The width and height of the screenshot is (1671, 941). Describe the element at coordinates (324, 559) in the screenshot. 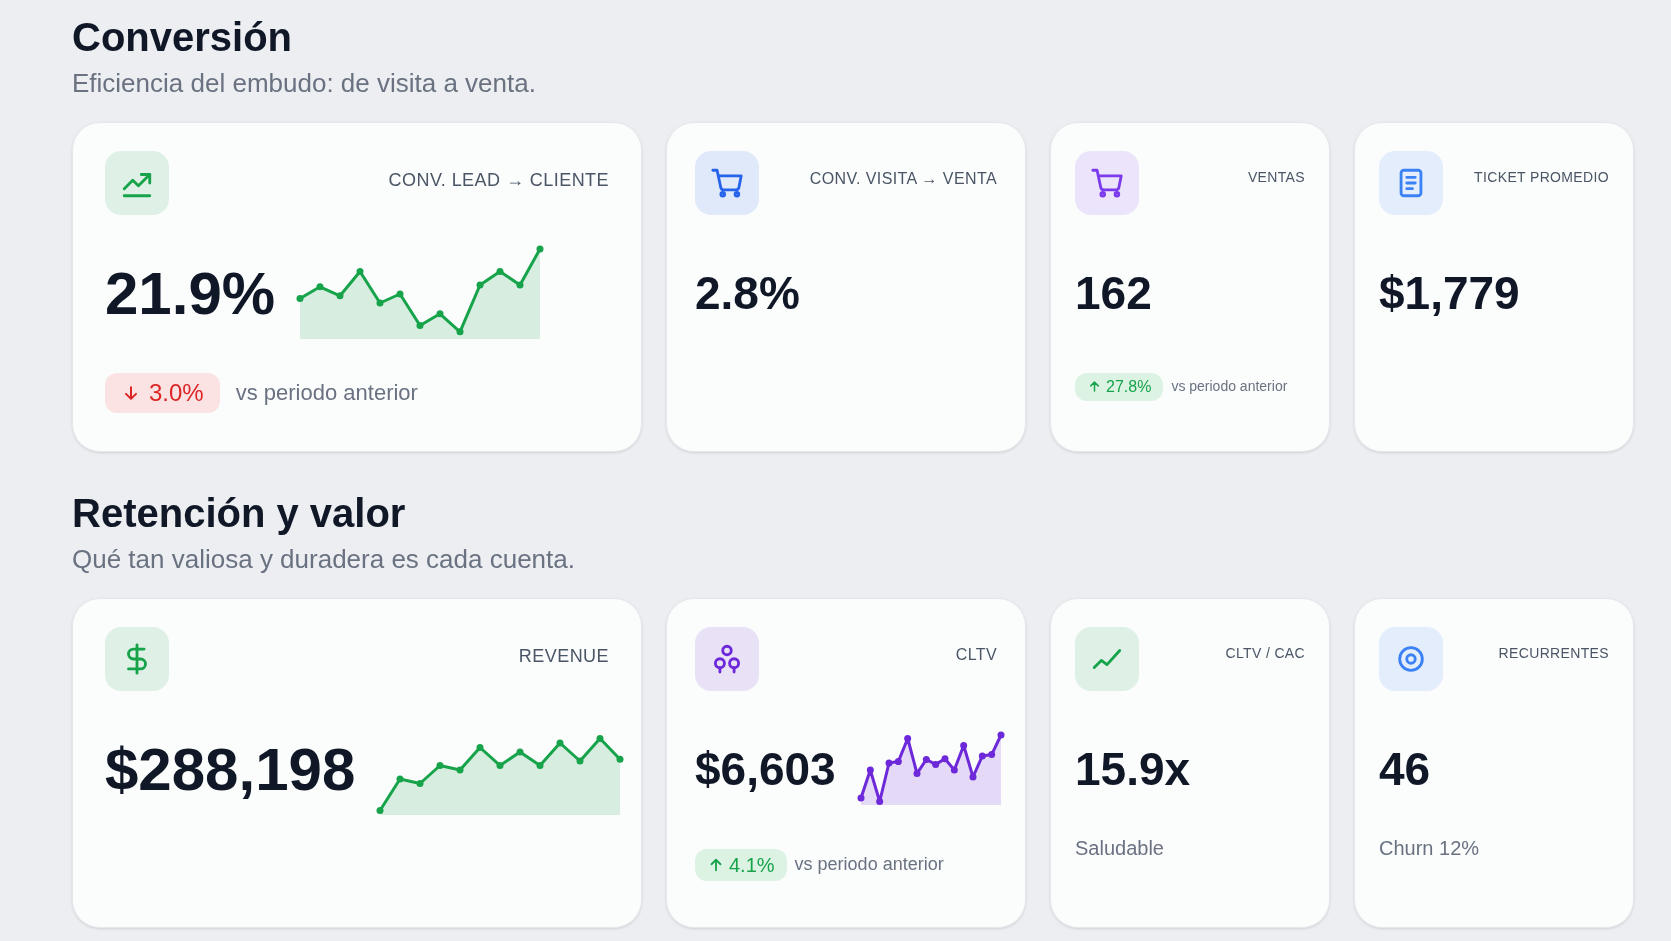

I see `section-subtitle: Qué tan valiosa y duradera es cada cuenta.` at that location.